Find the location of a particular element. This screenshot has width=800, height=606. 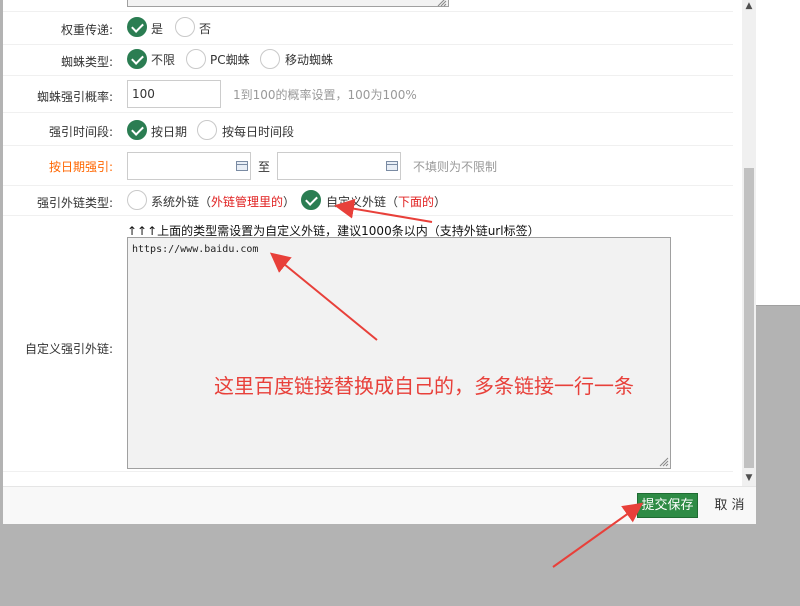

row-time-period: 强引时间段: 按日期 按每日时间段 is located at coordinates (368, 129).